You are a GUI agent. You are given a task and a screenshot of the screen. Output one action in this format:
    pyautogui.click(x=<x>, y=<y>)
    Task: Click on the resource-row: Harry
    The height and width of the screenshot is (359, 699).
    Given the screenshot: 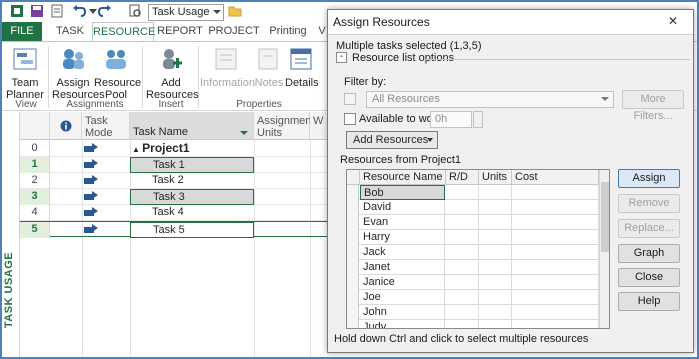 What is the action you would take?
    pyautogui.click(x=473, y=237)
    